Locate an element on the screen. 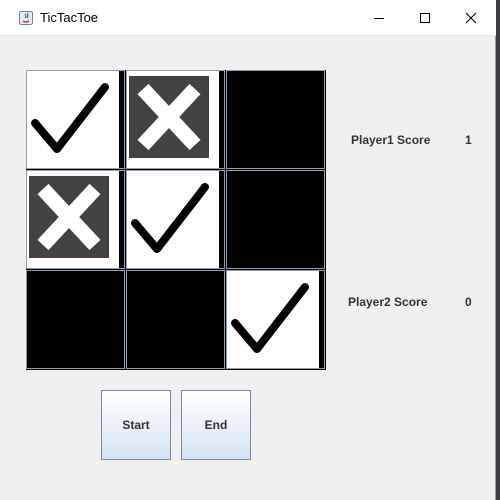  close-button is located at coordinates (471, 18).